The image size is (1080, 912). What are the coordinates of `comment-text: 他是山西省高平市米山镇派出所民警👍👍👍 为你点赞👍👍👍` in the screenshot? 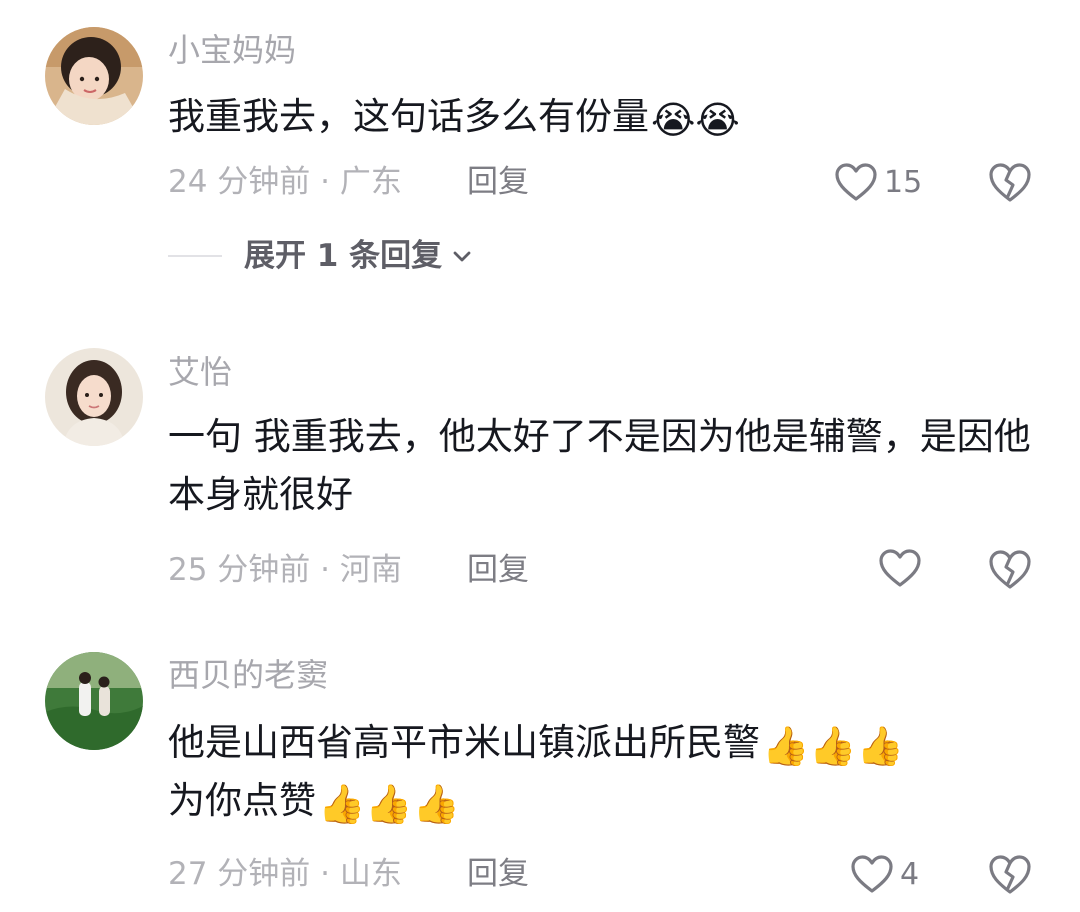 It's located at (608, 772).